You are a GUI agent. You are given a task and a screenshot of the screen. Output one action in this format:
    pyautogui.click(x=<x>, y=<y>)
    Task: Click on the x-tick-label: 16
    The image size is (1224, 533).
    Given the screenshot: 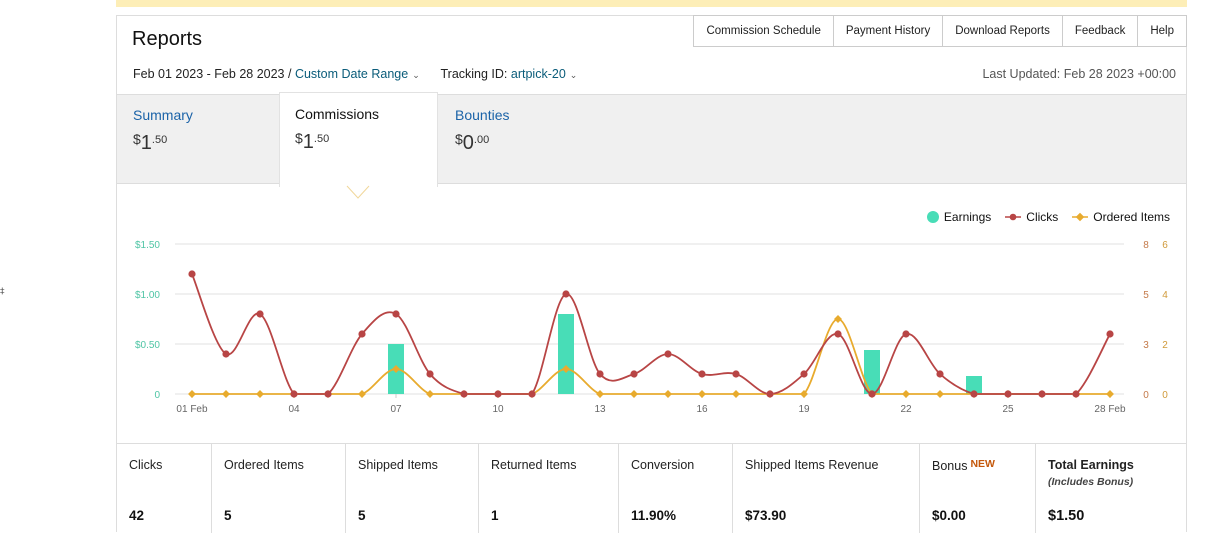 What is the action you would take?
    pyautogui.click(x=702, y=409)
    